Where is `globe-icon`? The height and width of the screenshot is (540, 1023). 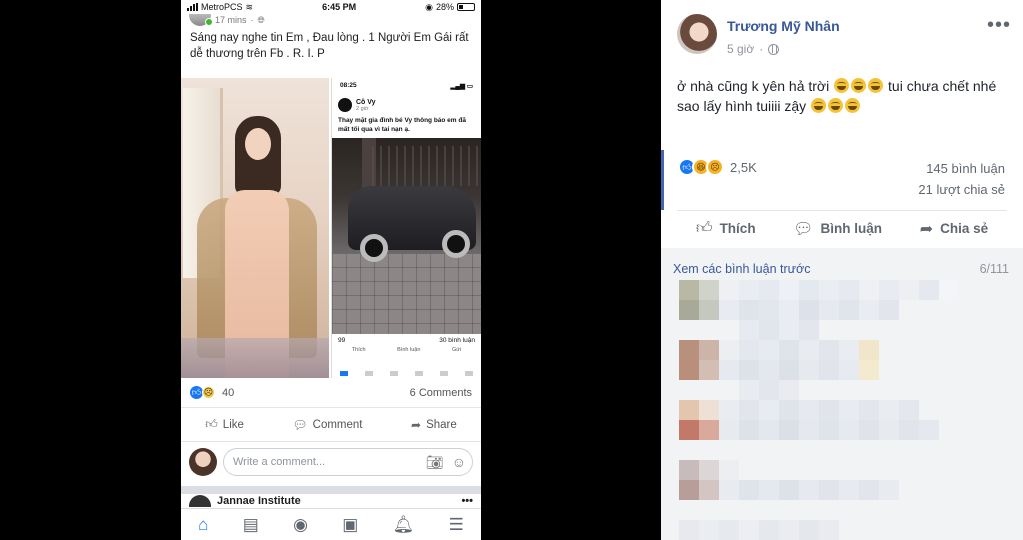 globe-icon is located at coordinates (774, 49).